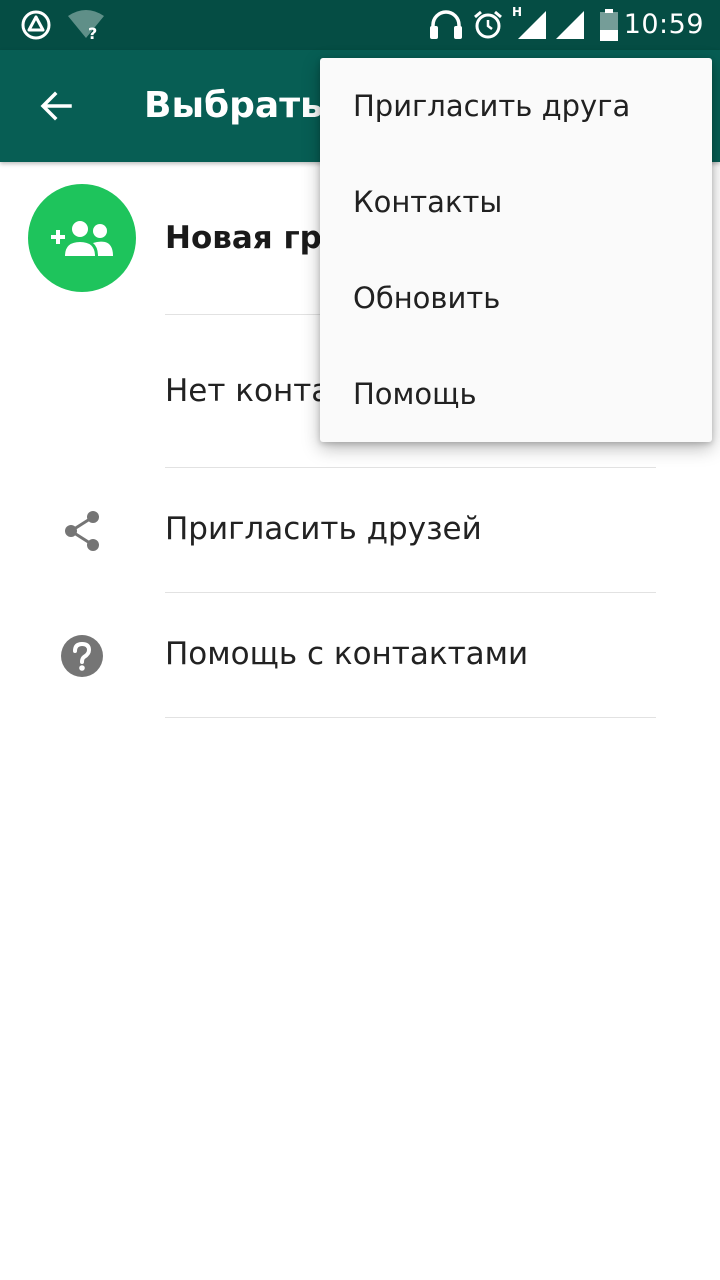 The height and width of the screenshot is (1280, 720). Describe the element at coordinates (323, 529) in the screenshot. I see `invite-friends-label: Пригласить друзей` at that location.